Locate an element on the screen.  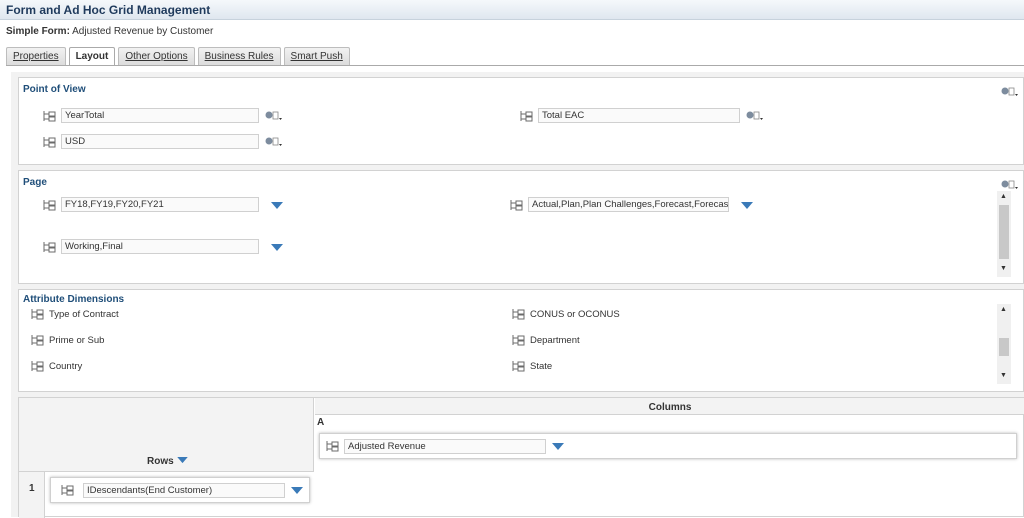
pov-dim-year: YearTotal is located at coordinates (163, 115).